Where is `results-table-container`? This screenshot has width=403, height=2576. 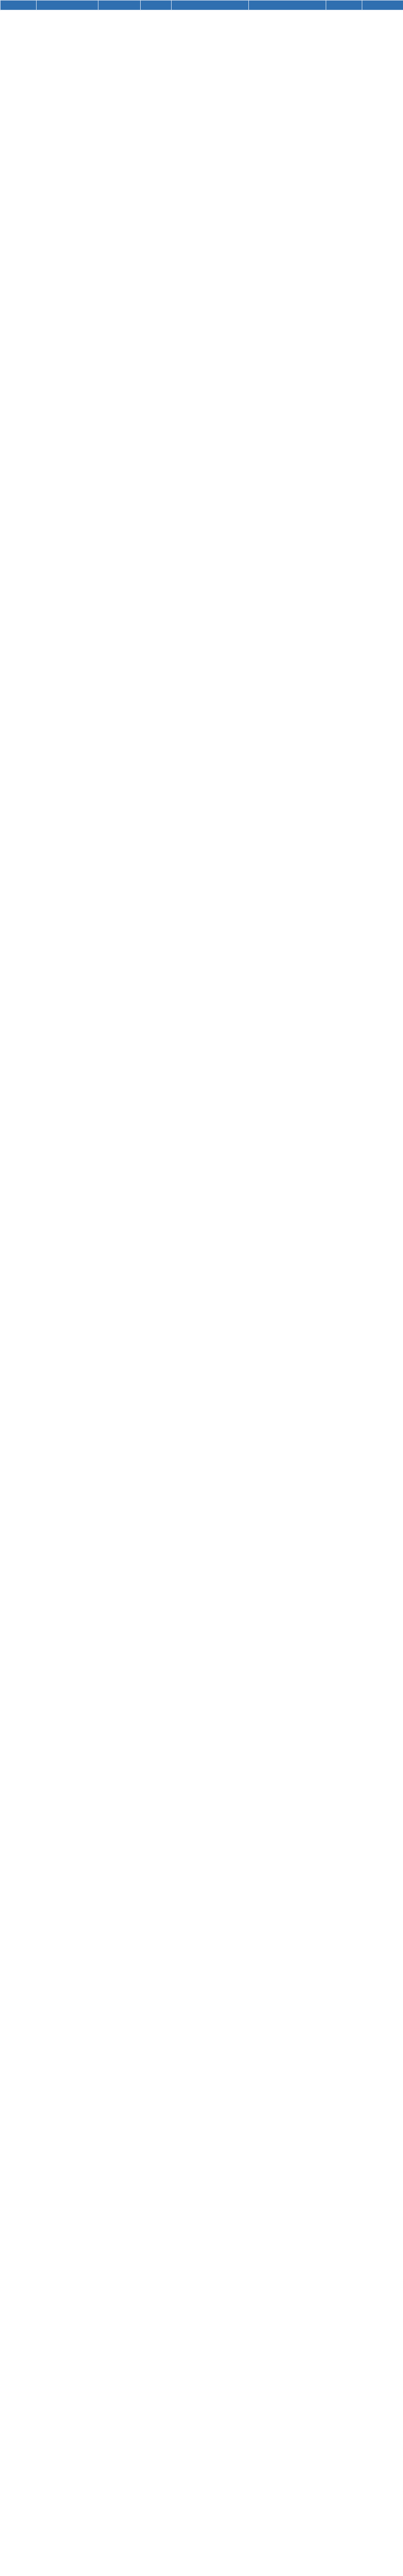
results-table-container is located at coordinates (202, 5).